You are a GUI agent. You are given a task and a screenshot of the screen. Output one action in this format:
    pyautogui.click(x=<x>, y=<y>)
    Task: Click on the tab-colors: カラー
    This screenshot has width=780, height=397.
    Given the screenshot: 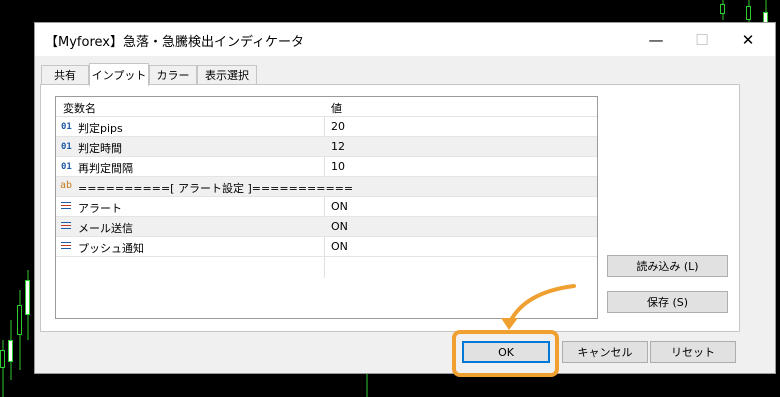 What is the action you would take?
    pyautogui.click(x=173, y=74)
    